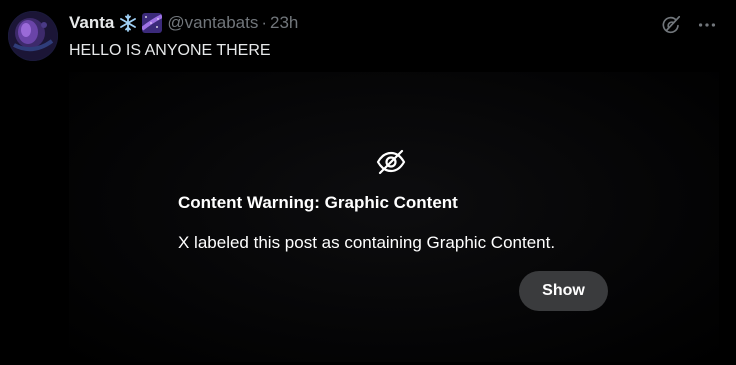  Describe the element at coordinates (128, 23) in the screenshot. I see `snowflake-emoji` at that location.